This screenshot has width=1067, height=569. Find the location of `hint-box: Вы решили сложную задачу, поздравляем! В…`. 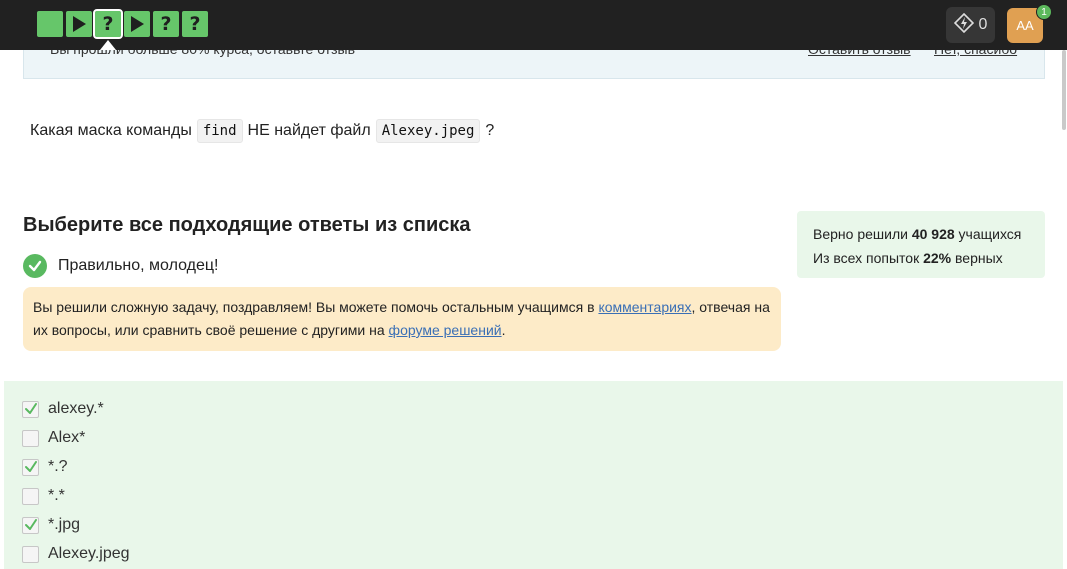

hint-box: Вы решили сложную задачу, поздравляем! В… is located at coordinates (402, 319).